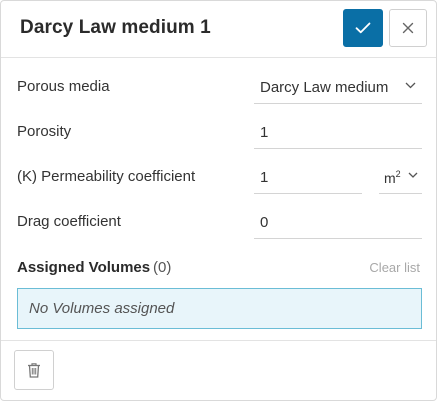  I want to click on permeability-unit-select: m2, so click(400, 177).